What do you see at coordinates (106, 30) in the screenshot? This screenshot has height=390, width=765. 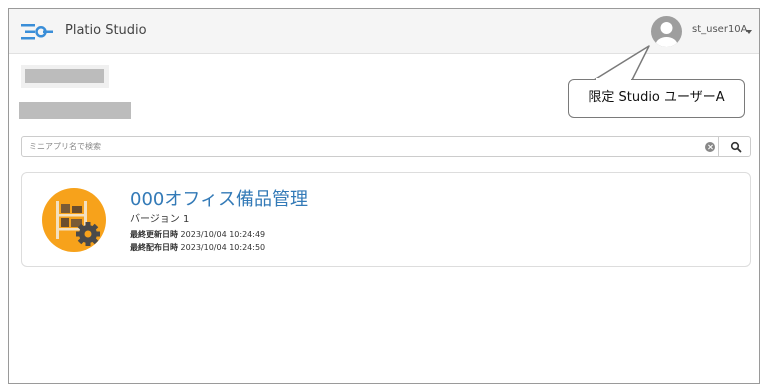 I see `brand-title: Platio Studio` at bounding box center [106, 30].